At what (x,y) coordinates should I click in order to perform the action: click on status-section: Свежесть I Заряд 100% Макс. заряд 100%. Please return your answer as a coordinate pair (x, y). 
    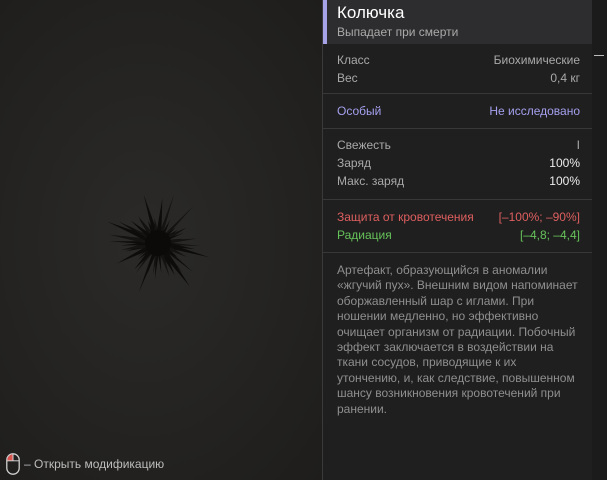
    Looking at the image, I should click on (458, 164).